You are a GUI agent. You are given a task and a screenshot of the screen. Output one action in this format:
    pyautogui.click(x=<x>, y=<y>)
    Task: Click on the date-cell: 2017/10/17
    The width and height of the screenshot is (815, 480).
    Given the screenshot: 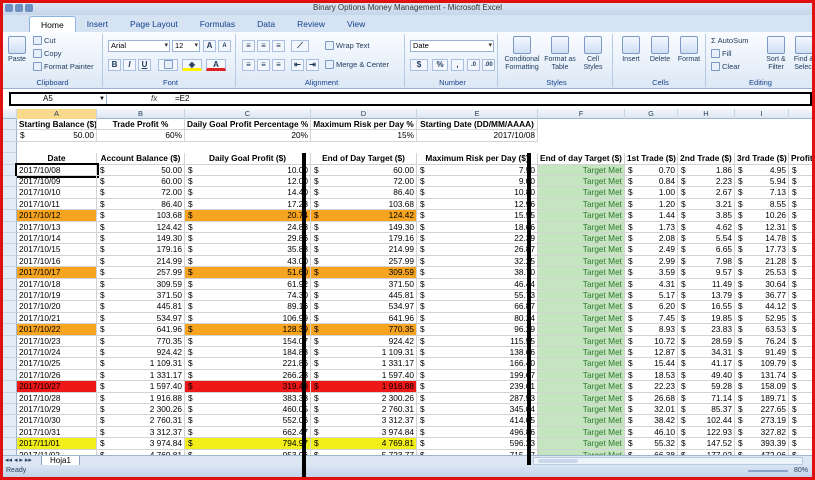 What is the action you would take?
    pyautogui.click(x=57, y=273)
    